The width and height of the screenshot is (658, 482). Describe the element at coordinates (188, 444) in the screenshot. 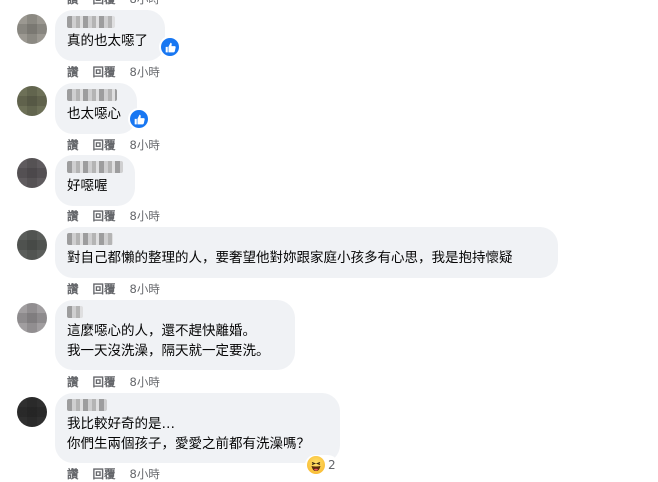

I see `comment-text-line: 你們生兩個孩子，愛愛之前都有洗澡嗎？` at that location.